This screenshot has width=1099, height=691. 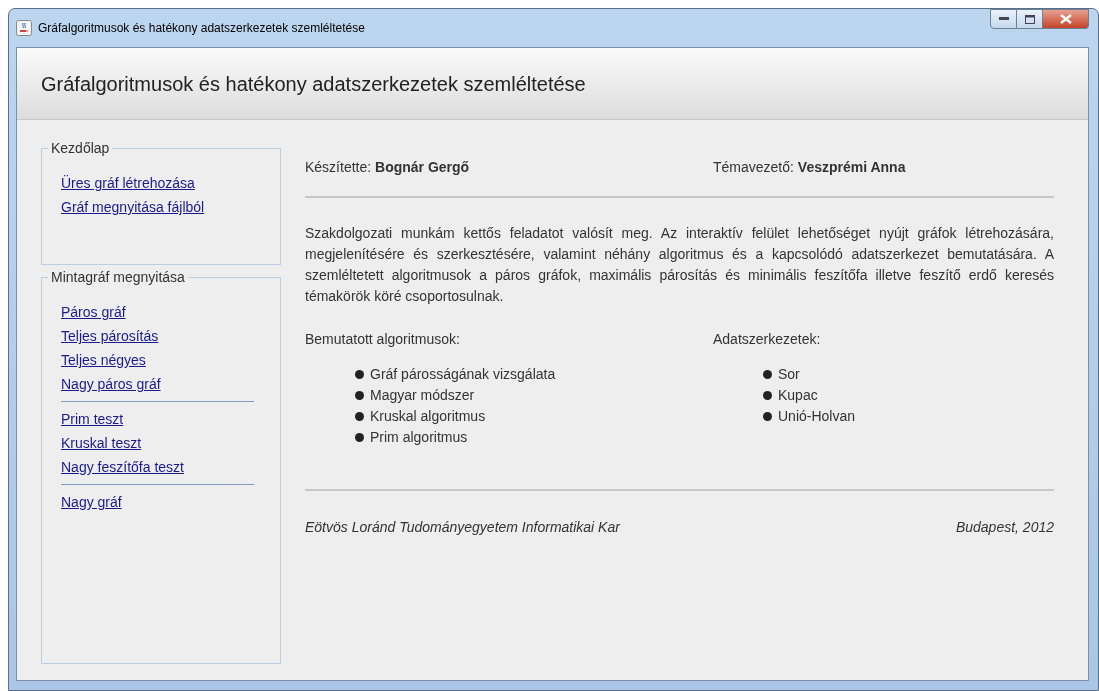 What do you see at coordinates (789, 374) in the screenshot?
I see `list-item: Sor` at bounding box center [789, 374].